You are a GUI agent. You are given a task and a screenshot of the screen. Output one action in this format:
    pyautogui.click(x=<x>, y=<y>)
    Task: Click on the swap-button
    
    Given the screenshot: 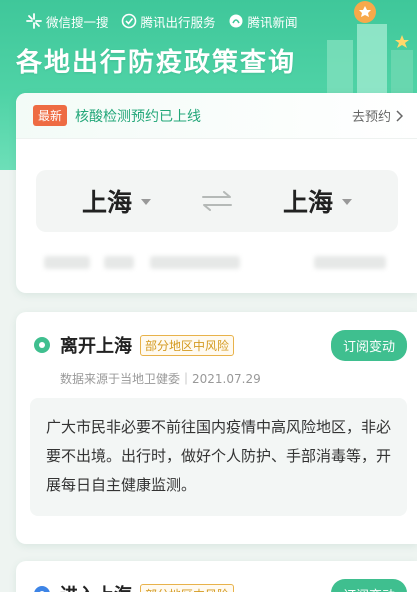 What is the action you would take?
    pyautogui.click(x=217, y=201)
    